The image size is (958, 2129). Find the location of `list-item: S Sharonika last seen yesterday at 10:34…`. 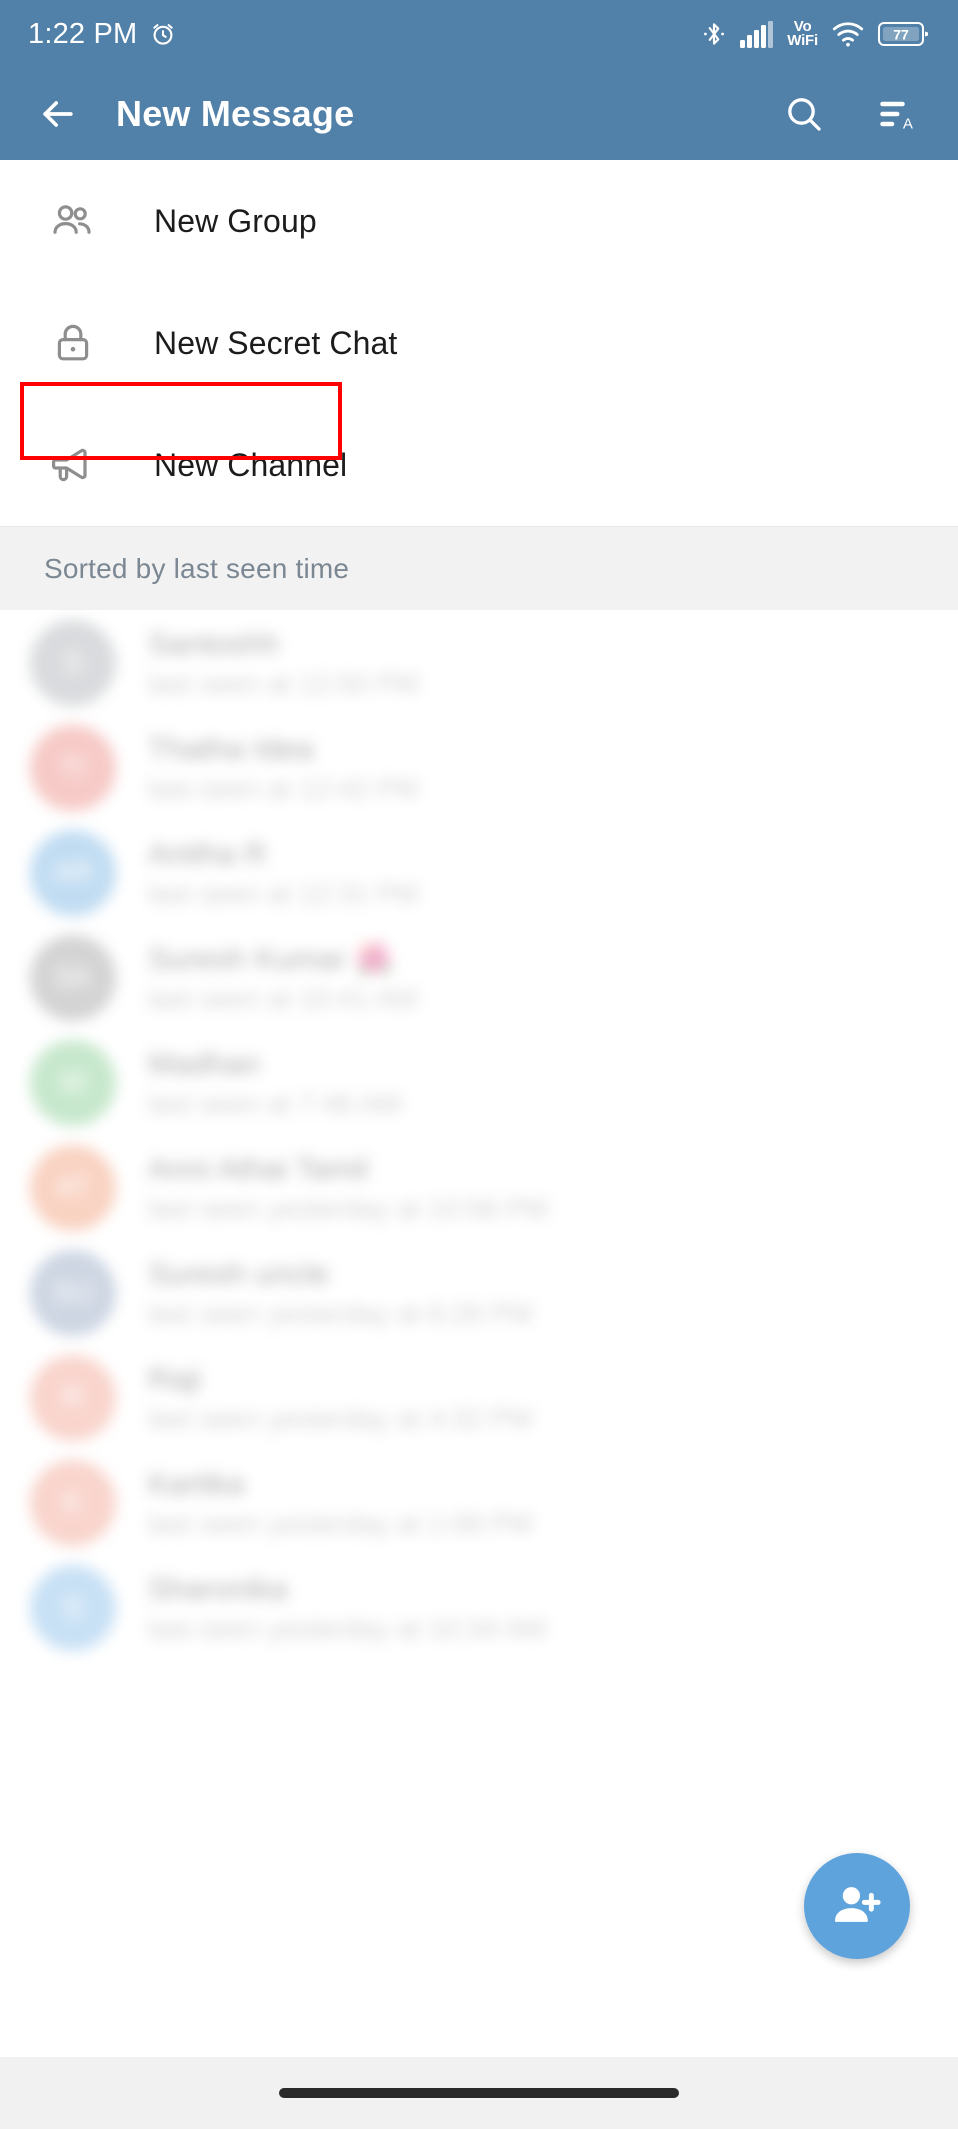

list-item: S Sharonika last seen yesterday at 10:34… is located at coordinates (479, 1607).